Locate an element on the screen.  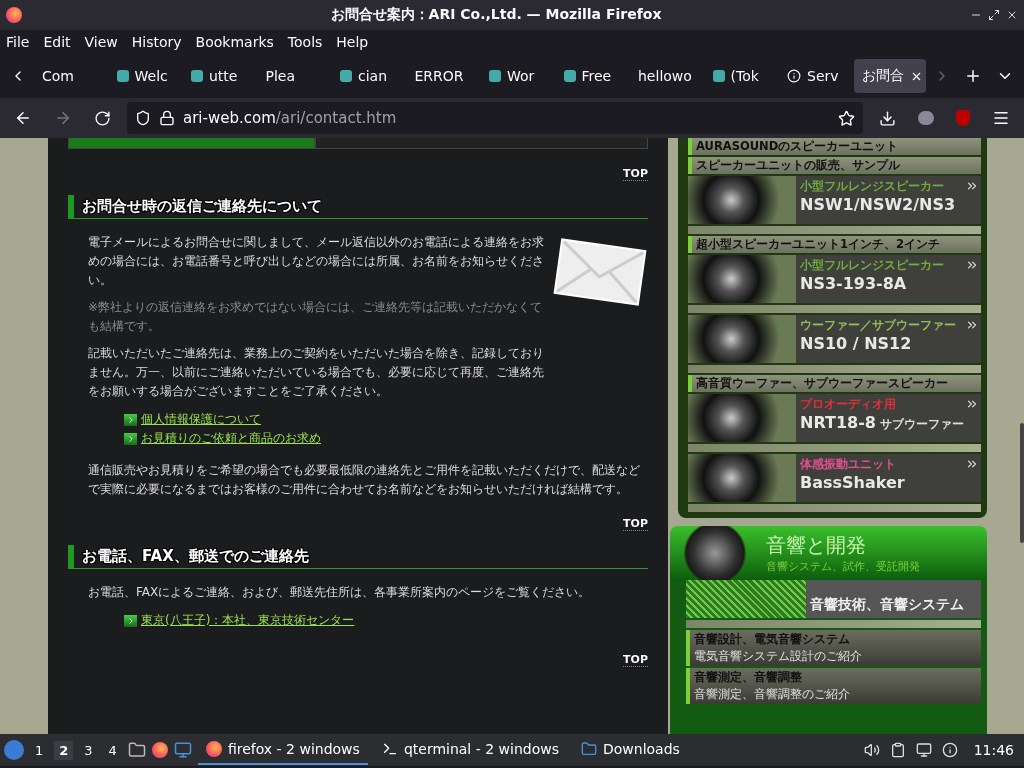
start-menu-icon is located at coordinates (14, 750).